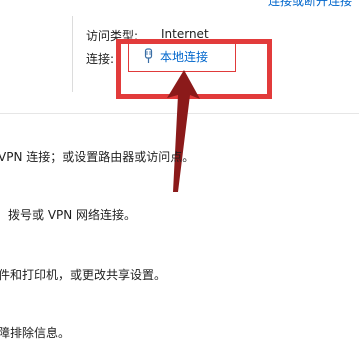 This screenshot has height=339, width=359. What do you see at coordinates (194, 69) in the screenshot?
I see `highlight-box` at bounding box center [194, 69].